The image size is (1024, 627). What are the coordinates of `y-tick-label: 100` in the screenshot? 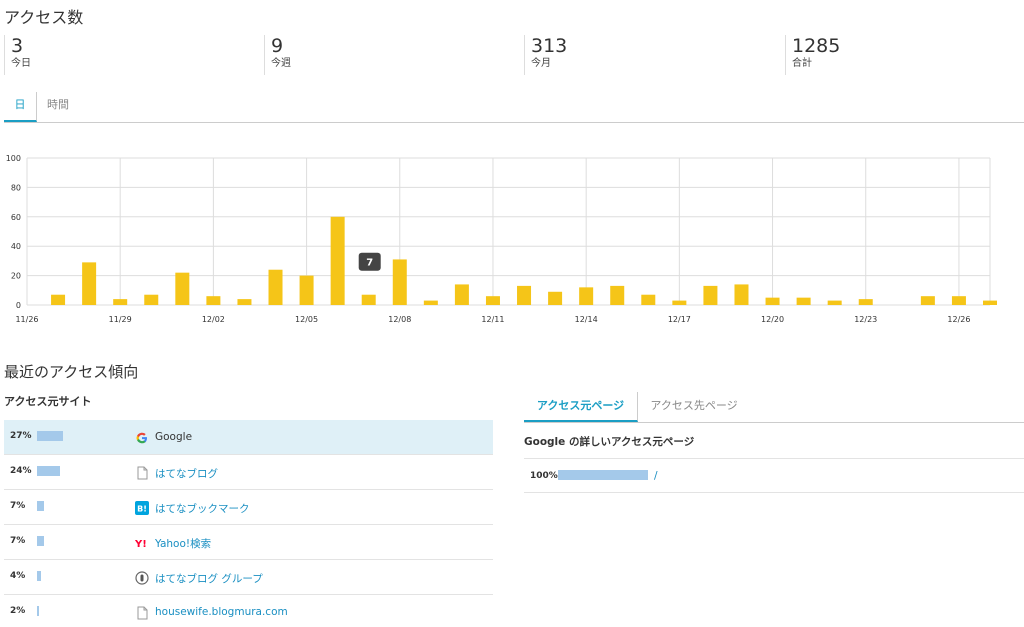 It's located at (13, 158).